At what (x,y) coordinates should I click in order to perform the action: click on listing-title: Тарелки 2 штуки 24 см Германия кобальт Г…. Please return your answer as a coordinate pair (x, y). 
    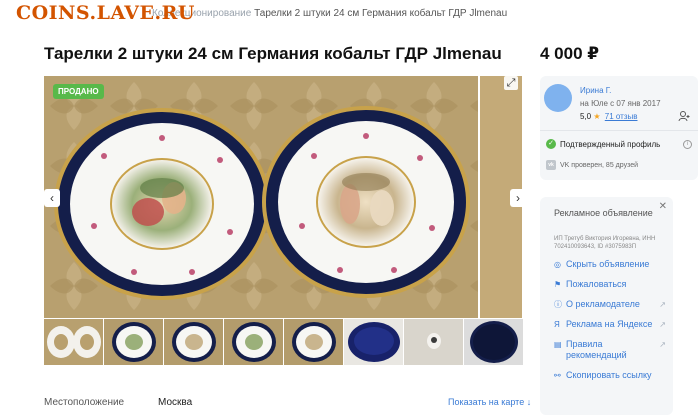
    Looking at the image, I should click on (273, 53).